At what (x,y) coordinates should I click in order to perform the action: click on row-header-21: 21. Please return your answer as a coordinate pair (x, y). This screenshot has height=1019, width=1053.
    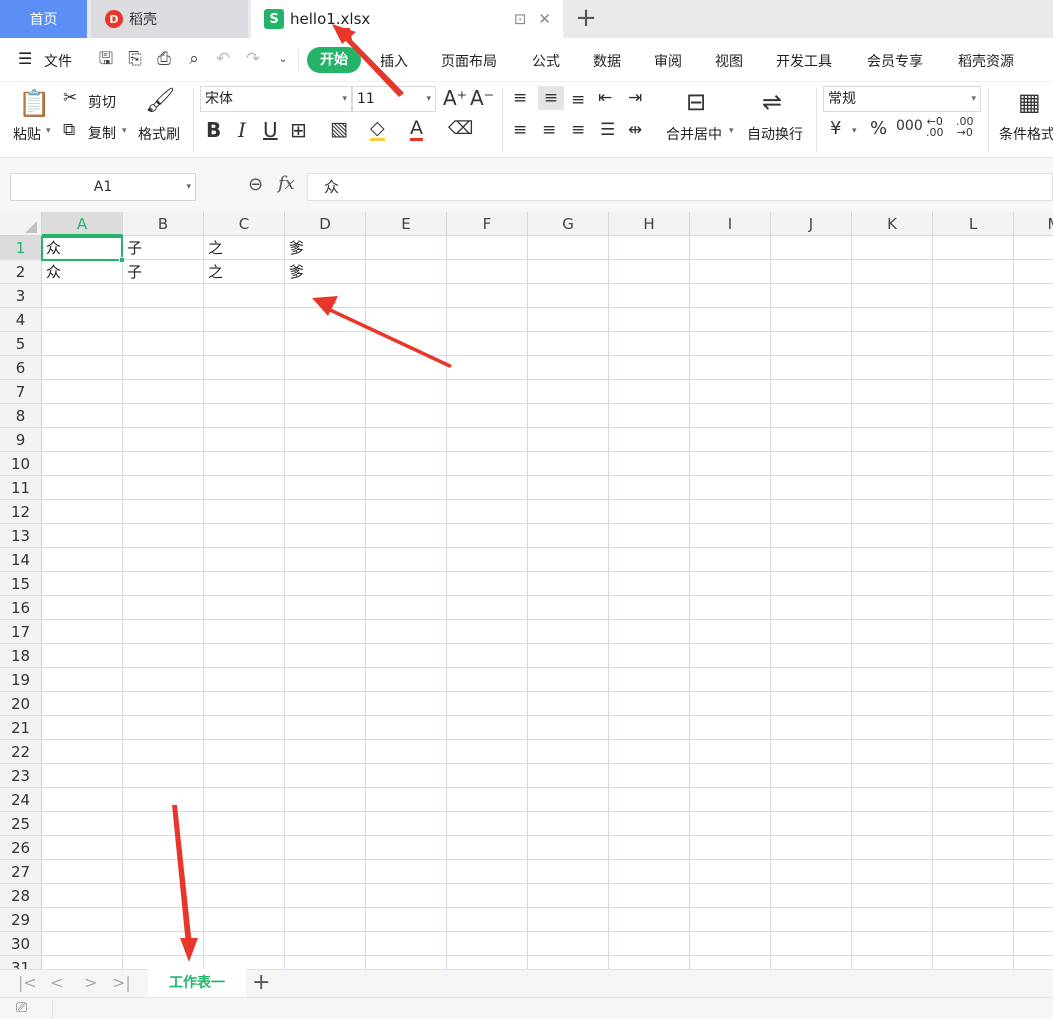
    Looking at the image, I should click on (21, 728).